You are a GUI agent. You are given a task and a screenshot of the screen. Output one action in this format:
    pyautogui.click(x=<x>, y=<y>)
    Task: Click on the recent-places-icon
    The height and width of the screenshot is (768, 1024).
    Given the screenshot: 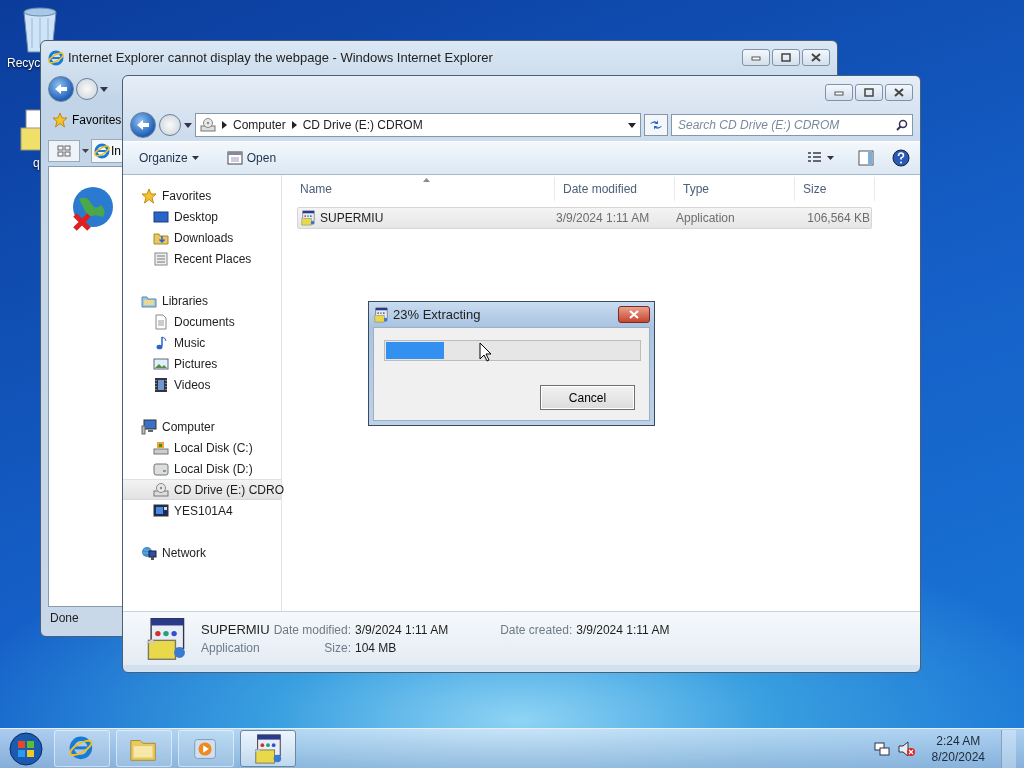 What is the action you would take?
    pyautogui.click(x=161, y=258)
    